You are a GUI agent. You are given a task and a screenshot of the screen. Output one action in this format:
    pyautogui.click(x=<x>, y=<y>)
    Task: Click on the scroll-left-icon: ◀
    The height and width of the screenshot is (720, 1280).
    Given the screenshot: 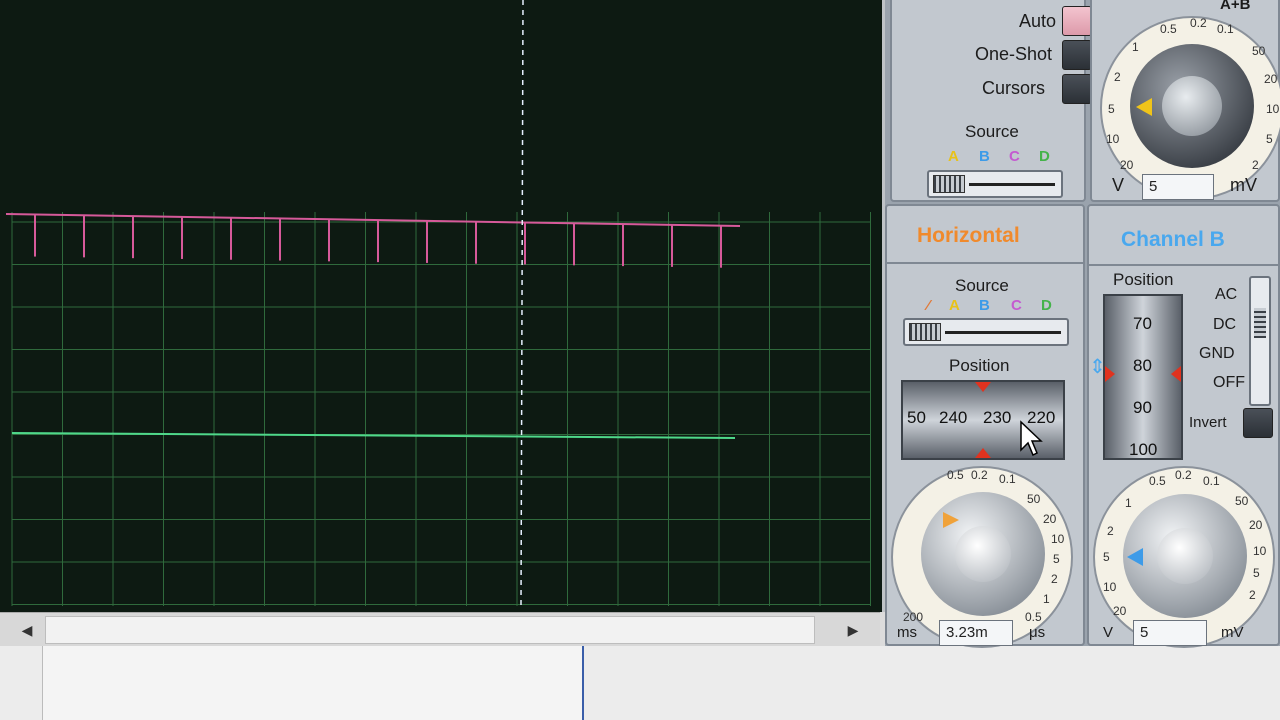 What is the action you would take?
    pyautogui.click(x=27, y=630)
    